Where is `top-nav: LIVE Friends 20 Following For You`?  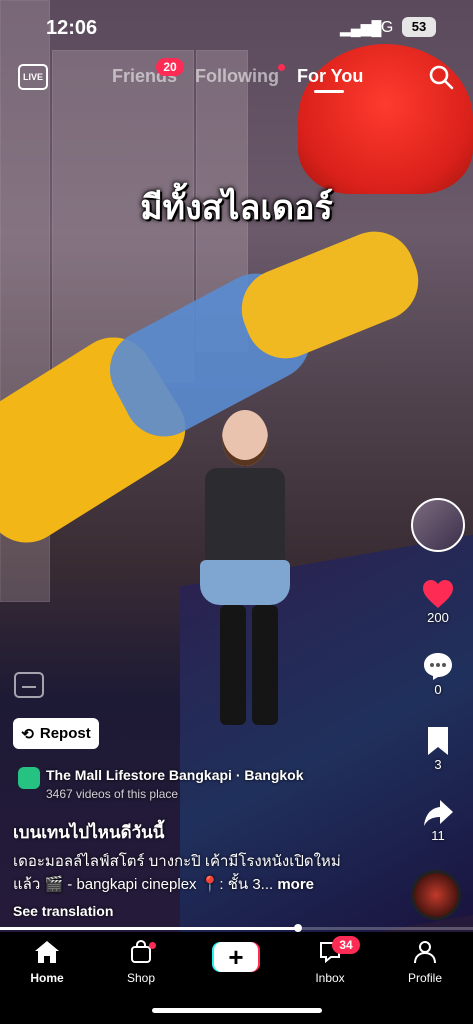
top-nav: LIVE Friends 20 Following For You is located at coordinates (236, 76).